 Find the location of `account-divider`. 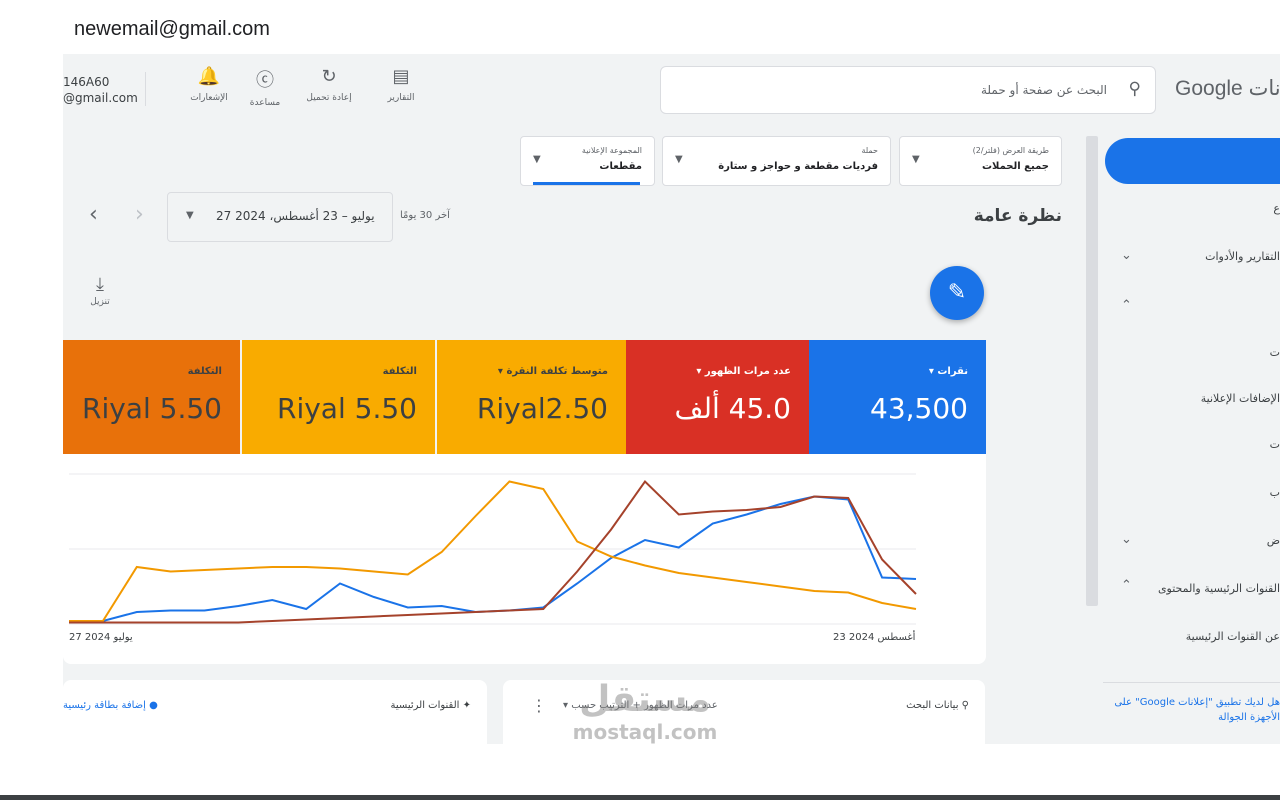

account-divider is located at coordinates (145, 89).